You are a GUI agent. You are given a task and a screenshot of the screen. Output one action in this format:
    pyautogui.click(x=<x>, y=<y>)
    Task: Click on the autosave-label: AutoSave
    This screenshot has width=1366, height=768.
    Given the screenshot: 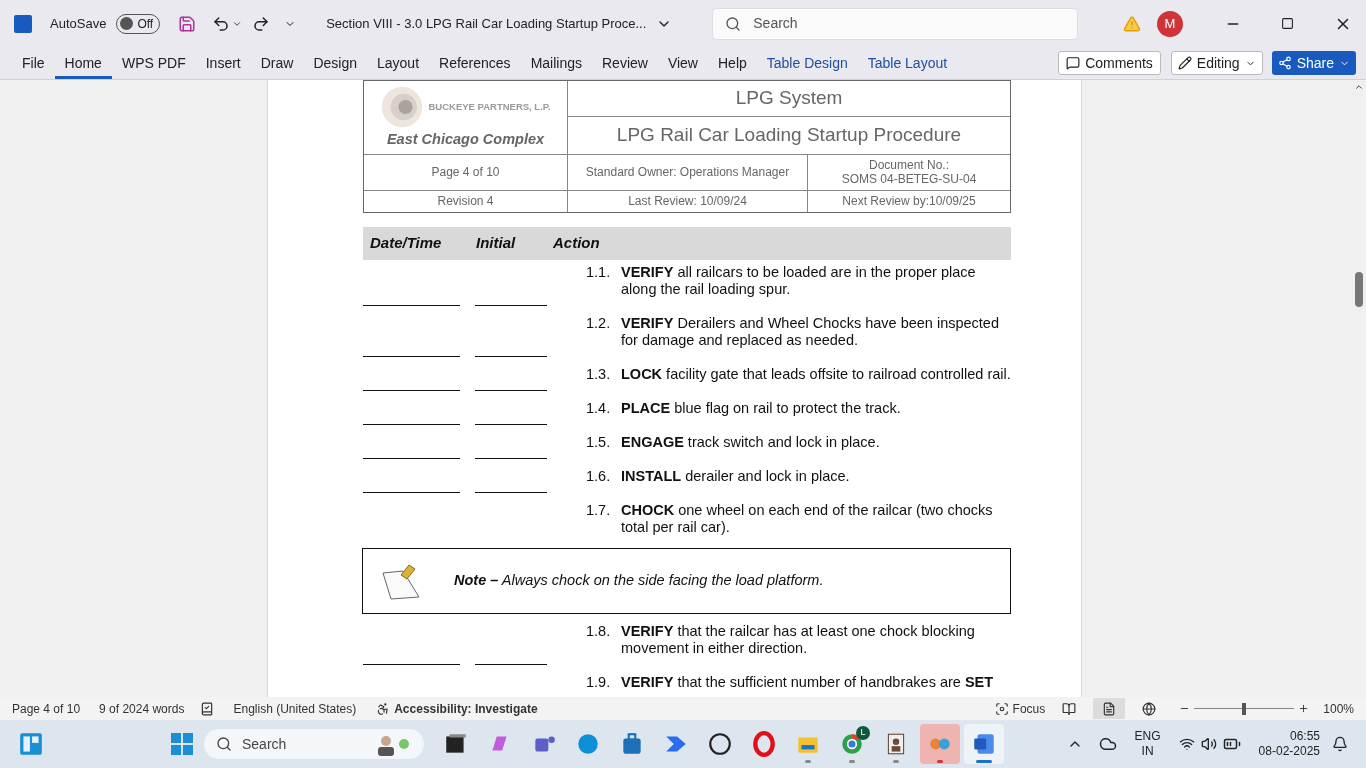 What is the action you would take?
    pyautogui.click(x=78, y=23)
    